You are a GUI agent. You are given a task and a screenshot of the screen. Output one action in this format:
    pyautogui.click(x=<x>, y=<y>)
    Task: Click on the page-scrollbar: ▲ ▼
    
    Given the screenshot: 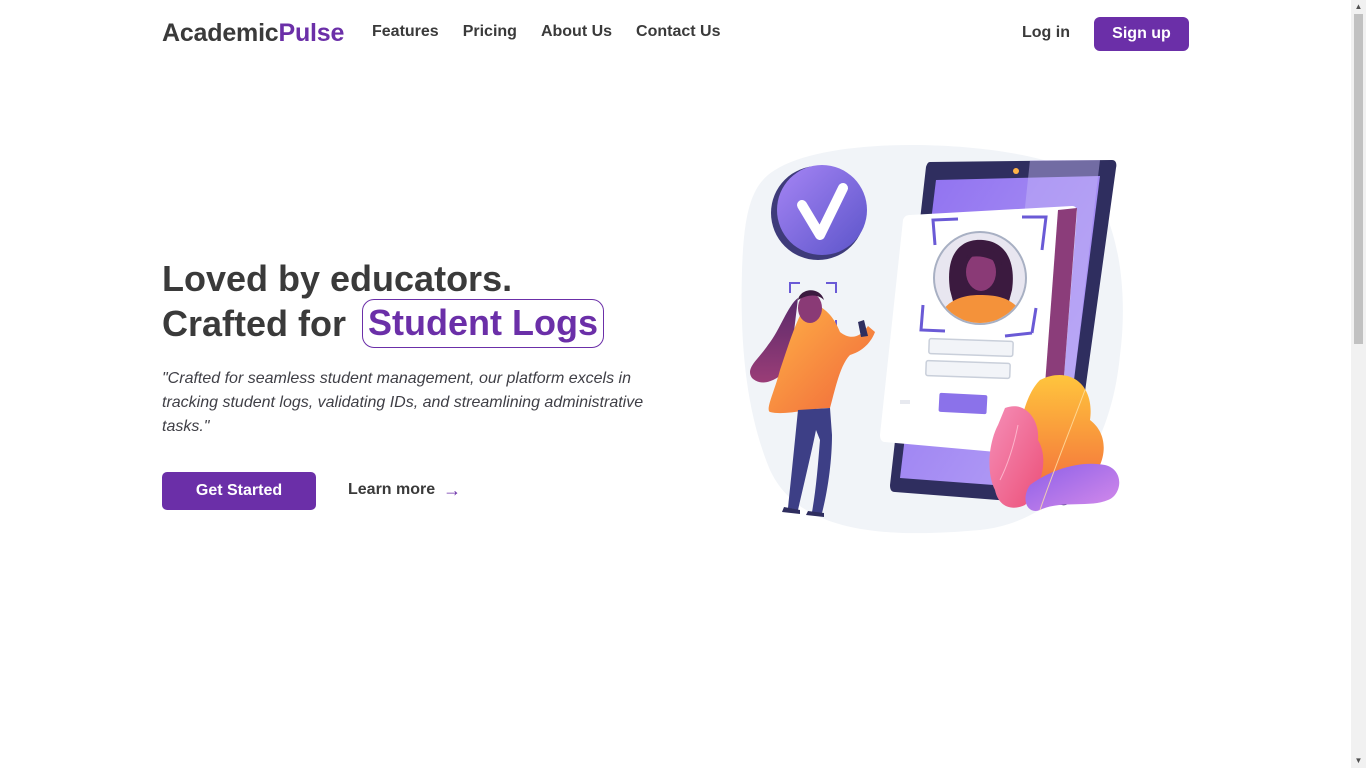 What is the action you would take?
    pyautogui.click(x=1358, y=384)
    